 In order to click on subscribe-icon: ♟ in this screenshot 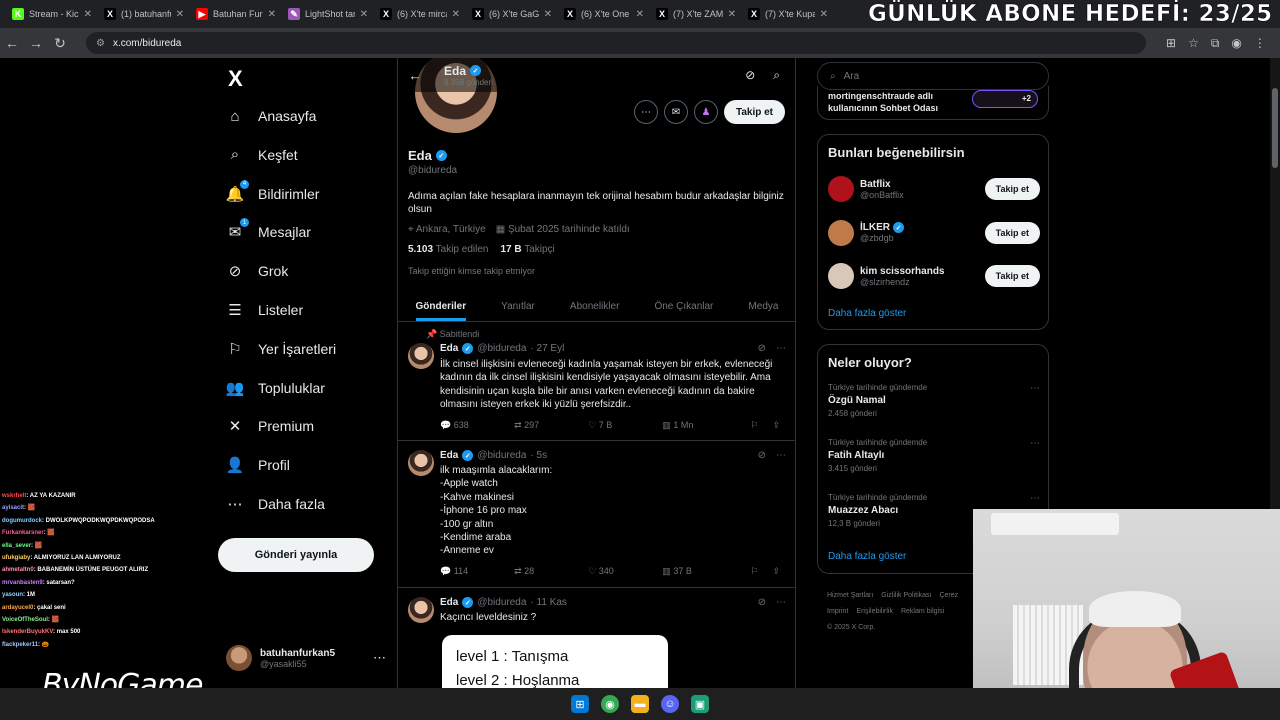, I will do `click(705, 112)`.